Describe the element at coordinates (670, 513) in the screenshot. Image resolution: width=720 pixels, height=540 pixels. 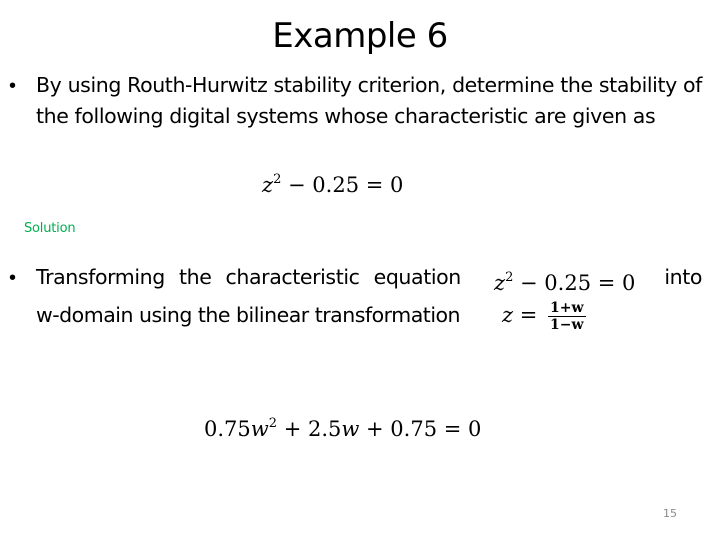
I see `page-number: 15` at that location.